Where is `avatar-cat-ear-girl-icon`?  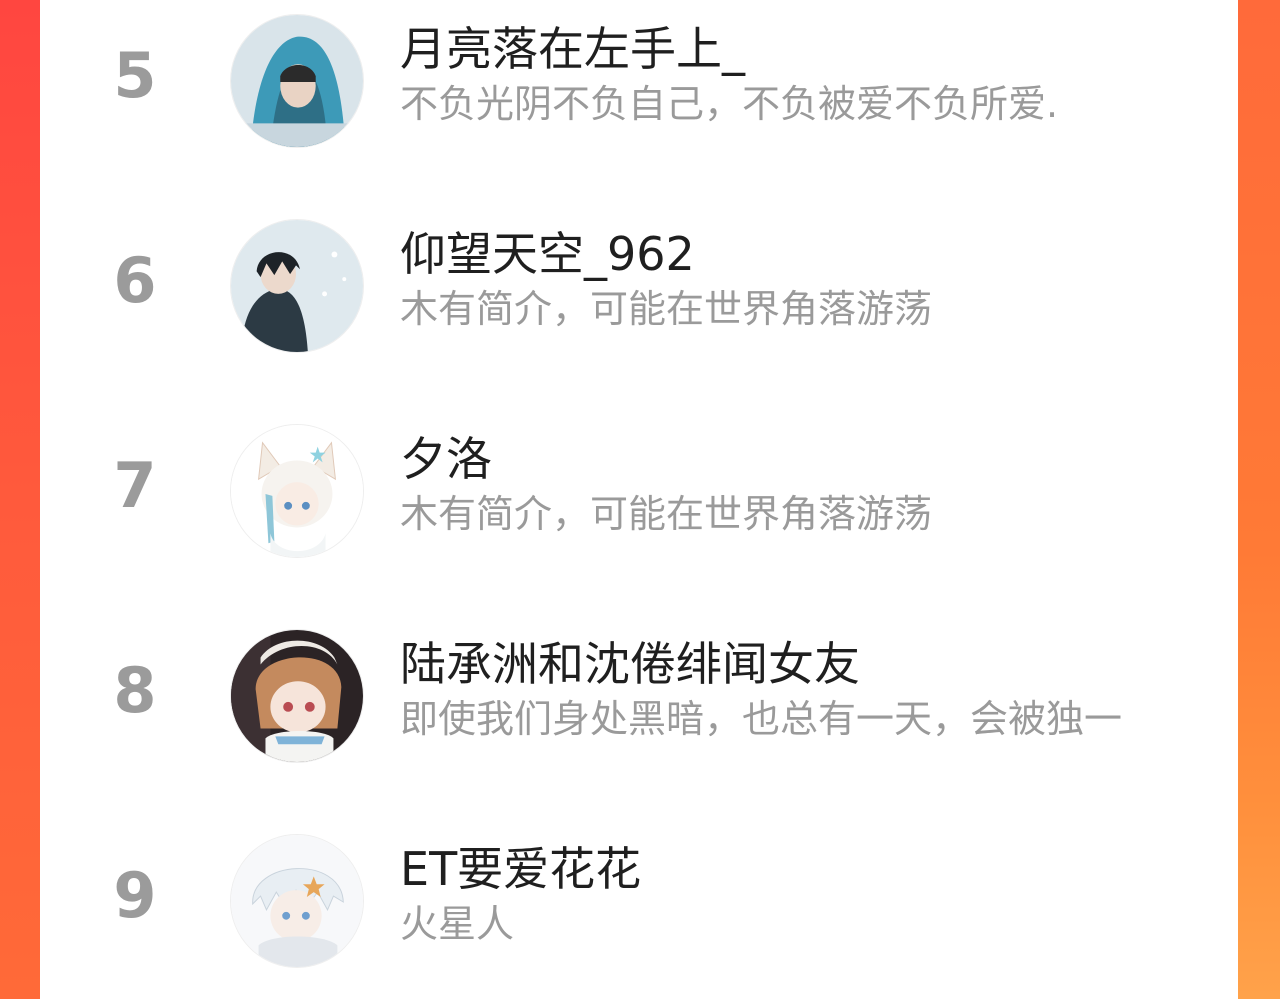 avatar-cat-ear-girl-icon is located at coordinates (297, 491).